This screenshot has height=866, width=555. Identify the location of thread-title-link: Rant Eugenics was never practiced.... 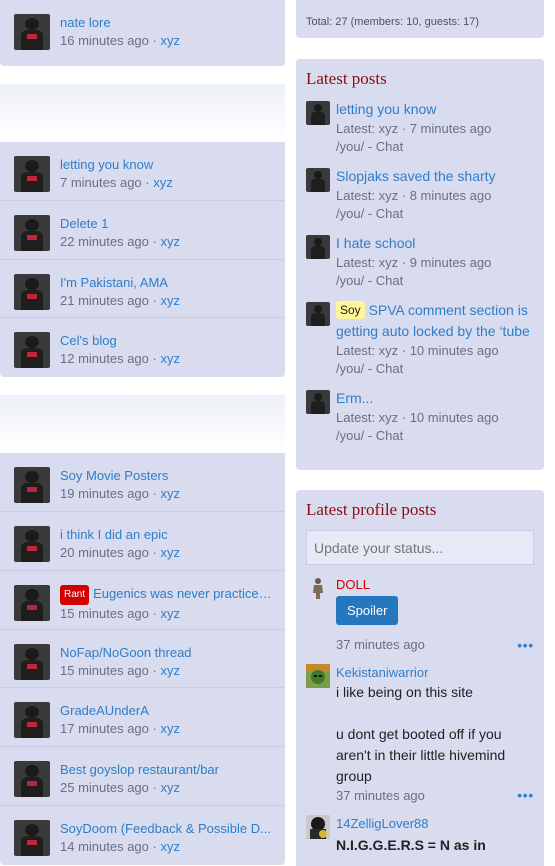
(167, 594).